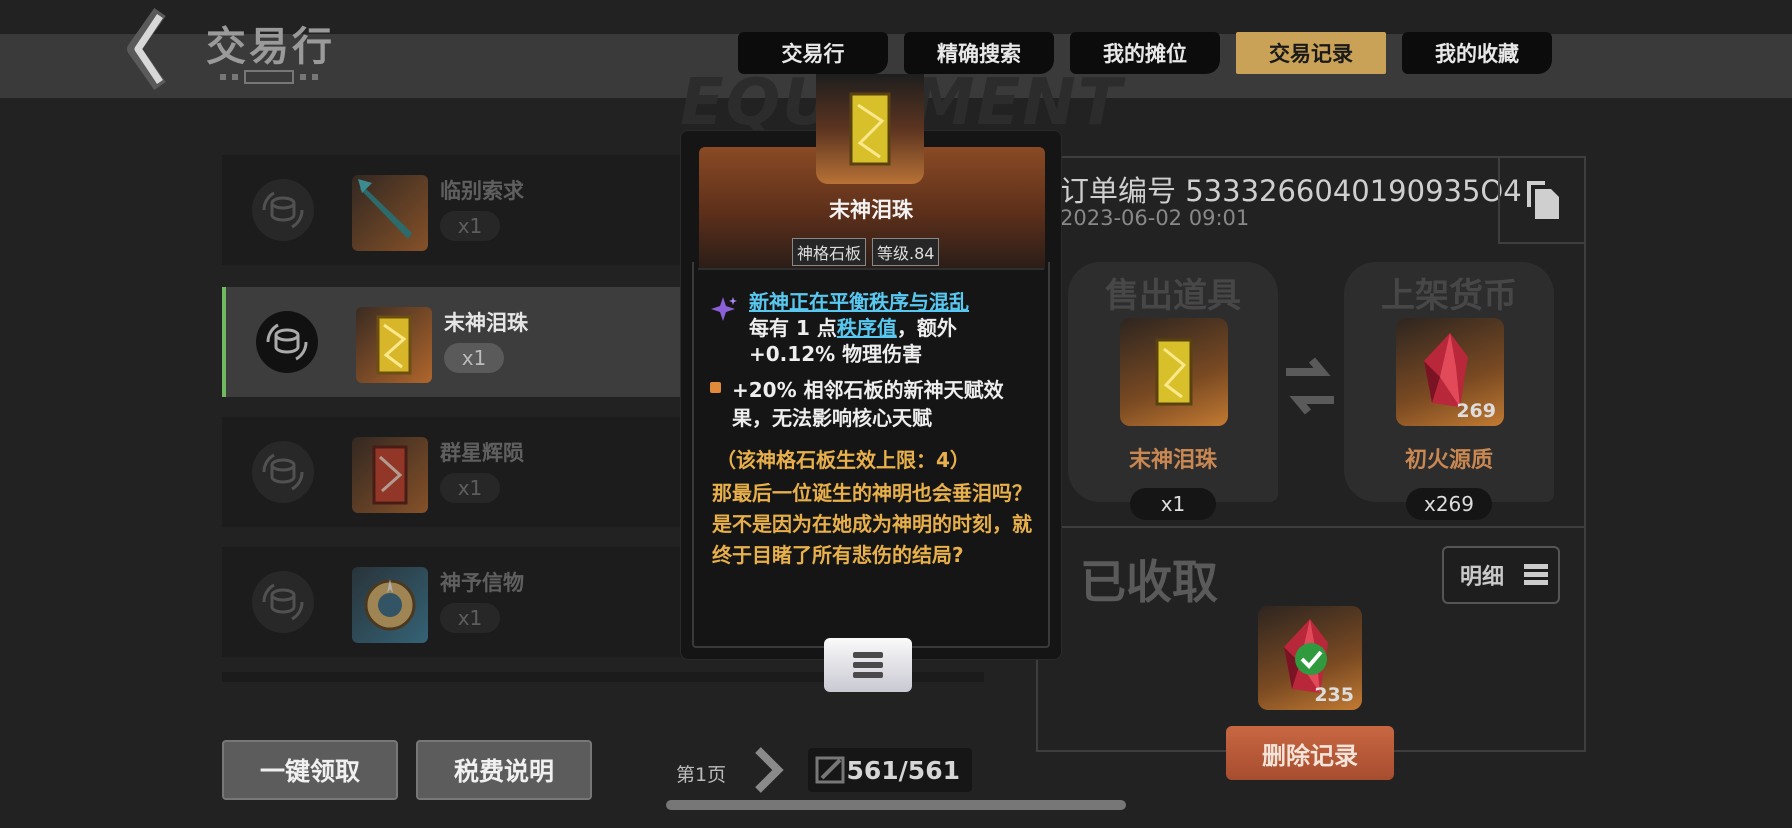 This screenshot has width=1792, height=828. I want to click on tooltip-separator, so click(871, 269).